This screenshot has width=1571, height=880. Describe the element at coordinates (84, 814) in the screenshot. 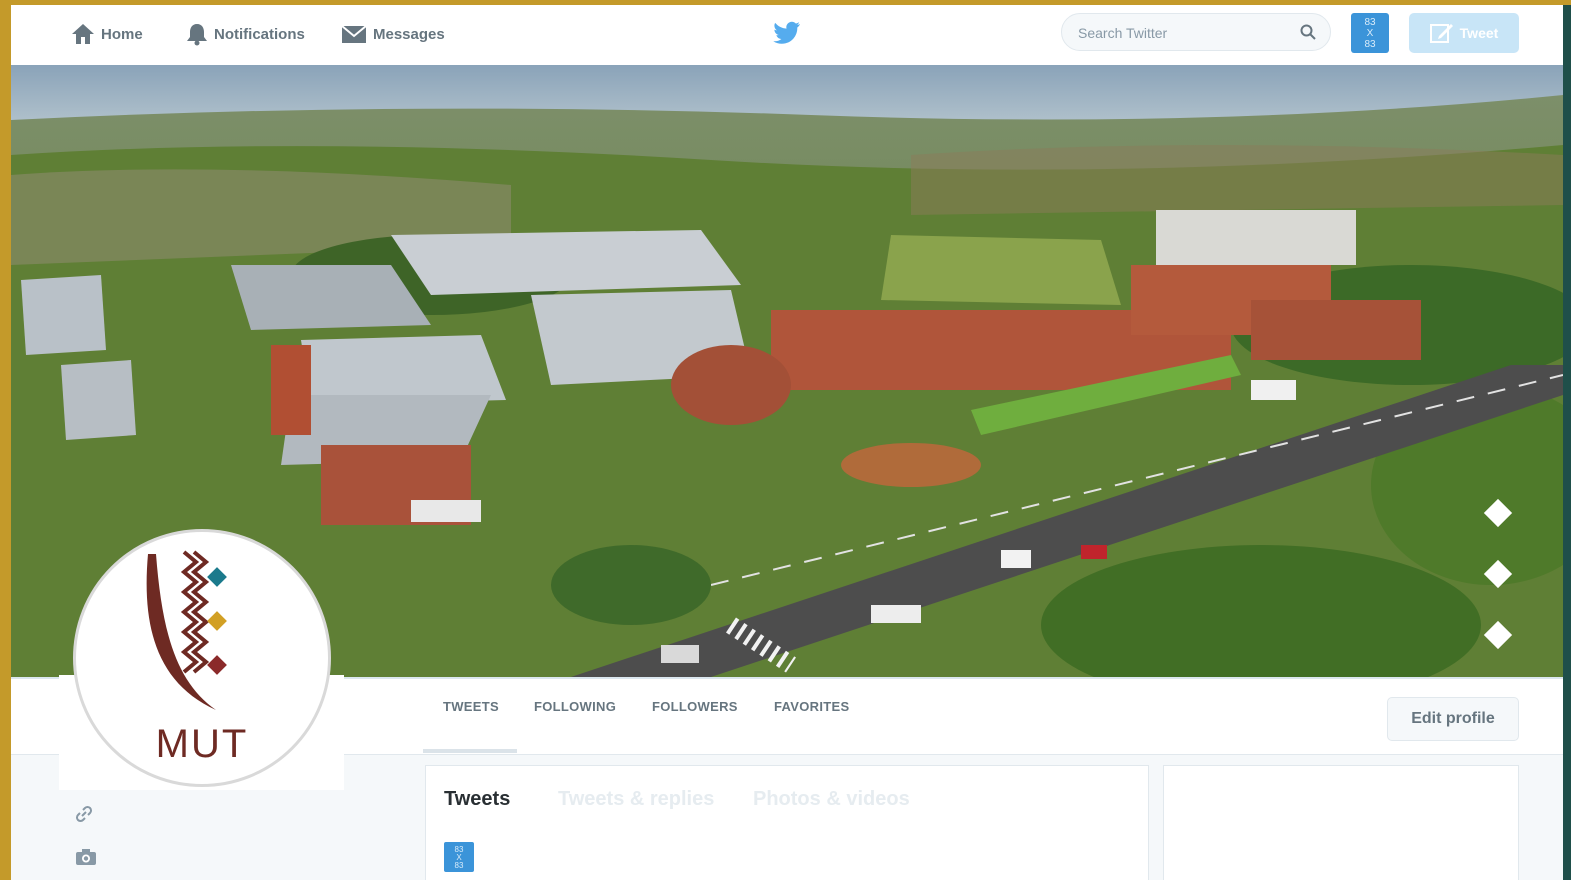

I see `link-icon` at that location.